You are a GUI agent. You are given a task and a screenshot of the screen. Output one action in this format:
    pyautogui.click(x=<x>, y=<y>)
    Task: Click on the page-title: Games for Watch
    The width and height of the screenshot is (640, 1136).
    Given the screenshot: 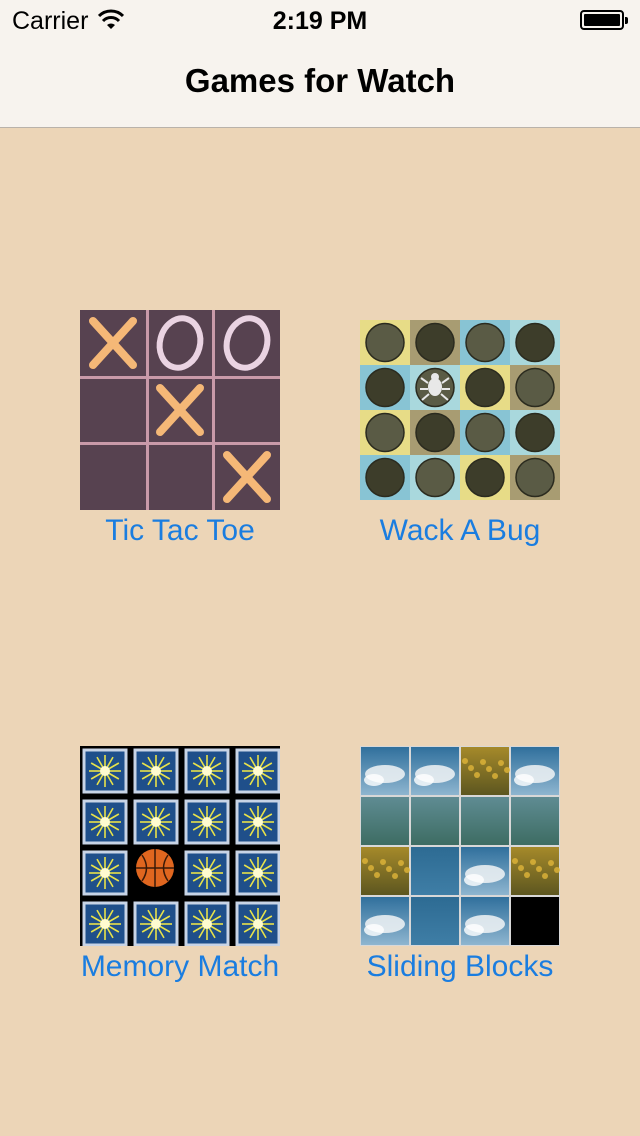 What is the action you would take?
    pyautogui.click(x=320, y=80)
    